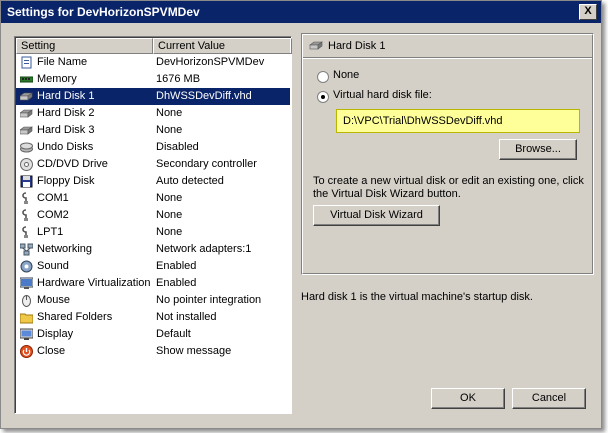 This screenshot has width=608, height=433. Describe the element at coordinates (26, 351) in the screenshot. I see `close-power-icon` at that location.